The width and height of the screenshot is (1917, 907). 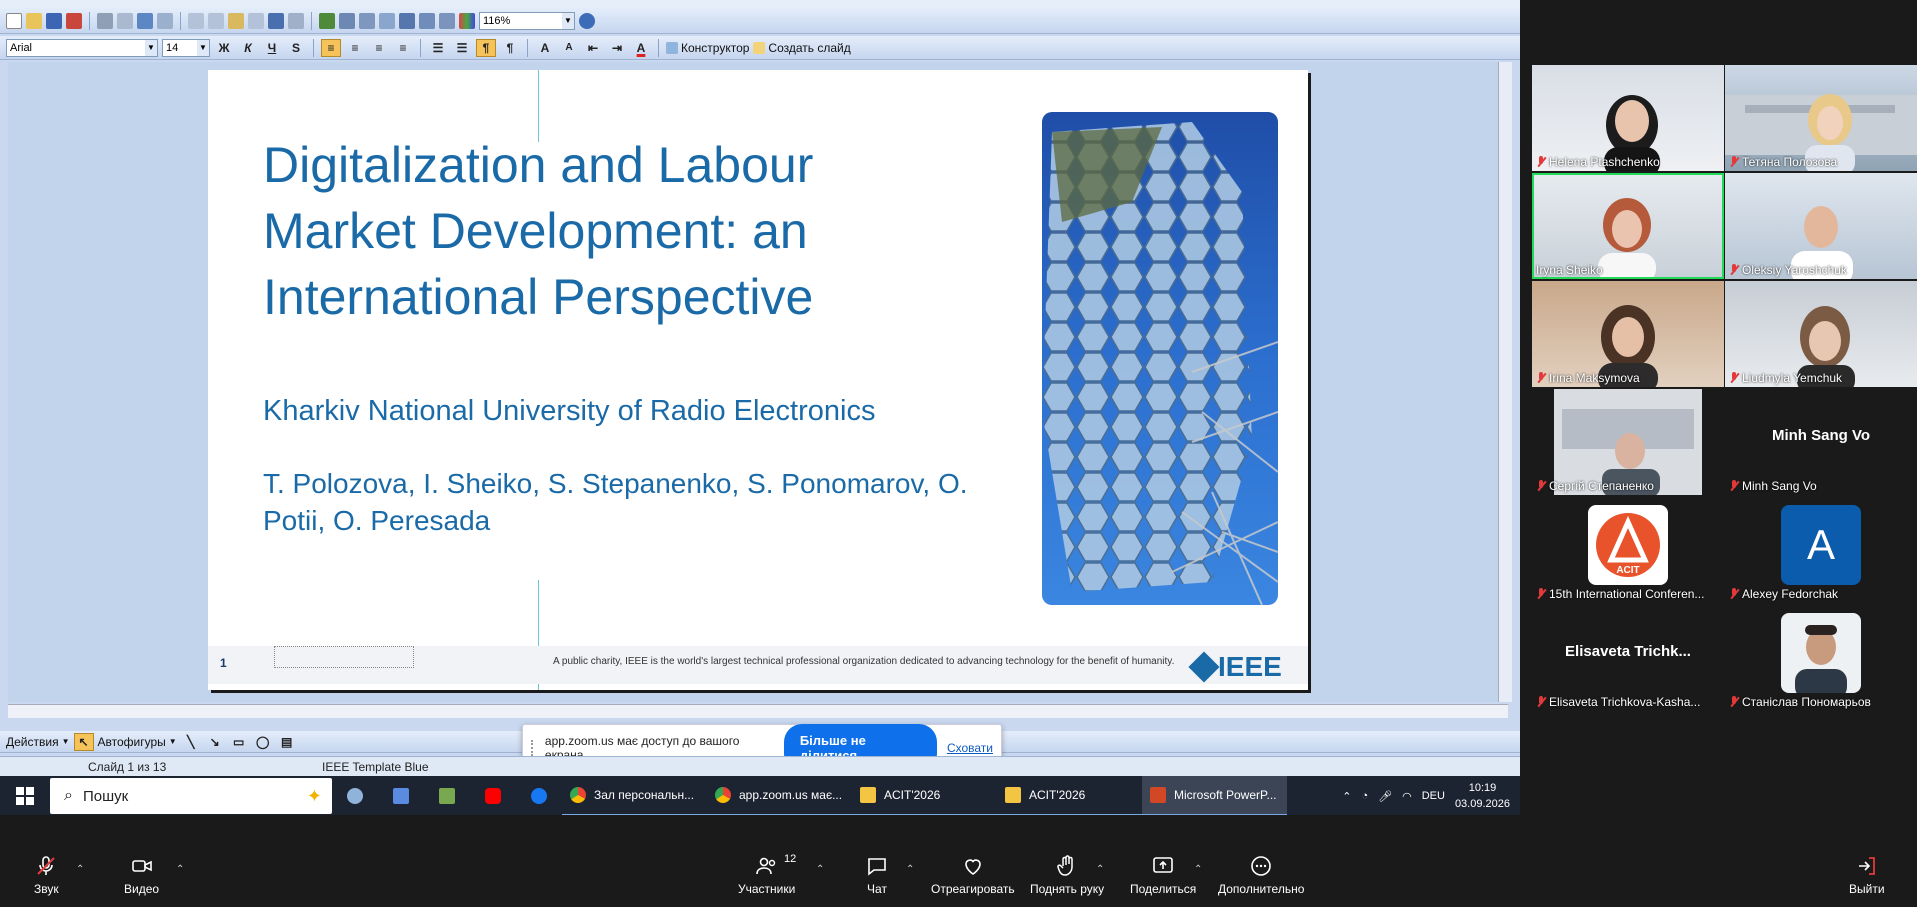 What do you see at coordinates (276, 20) in the screenshot?
I see `undo-icon` at bounding box center [276, 20].